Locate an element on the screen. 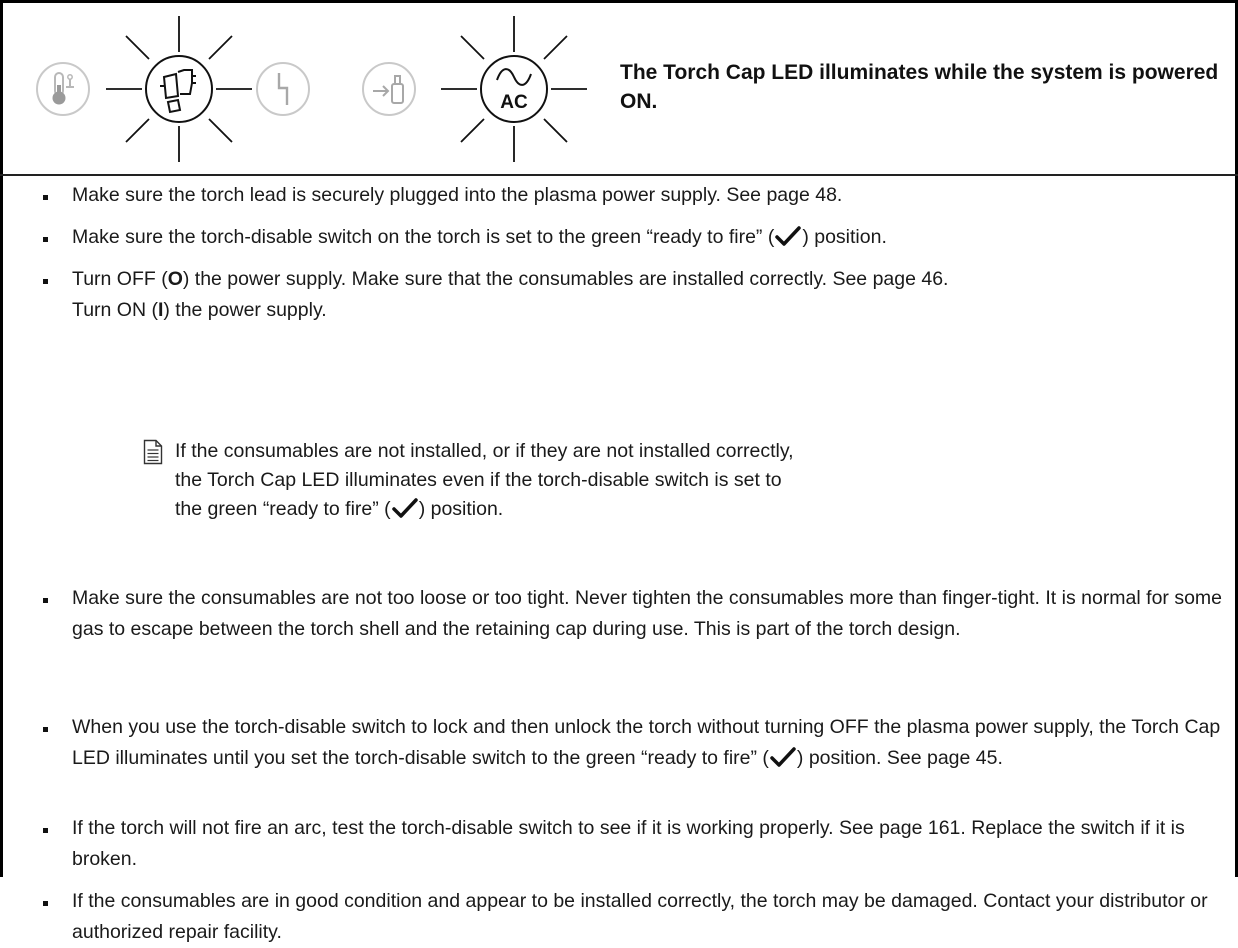 The image size is (1238, 948). ac-label: AC is located at coordinates (514, 102).